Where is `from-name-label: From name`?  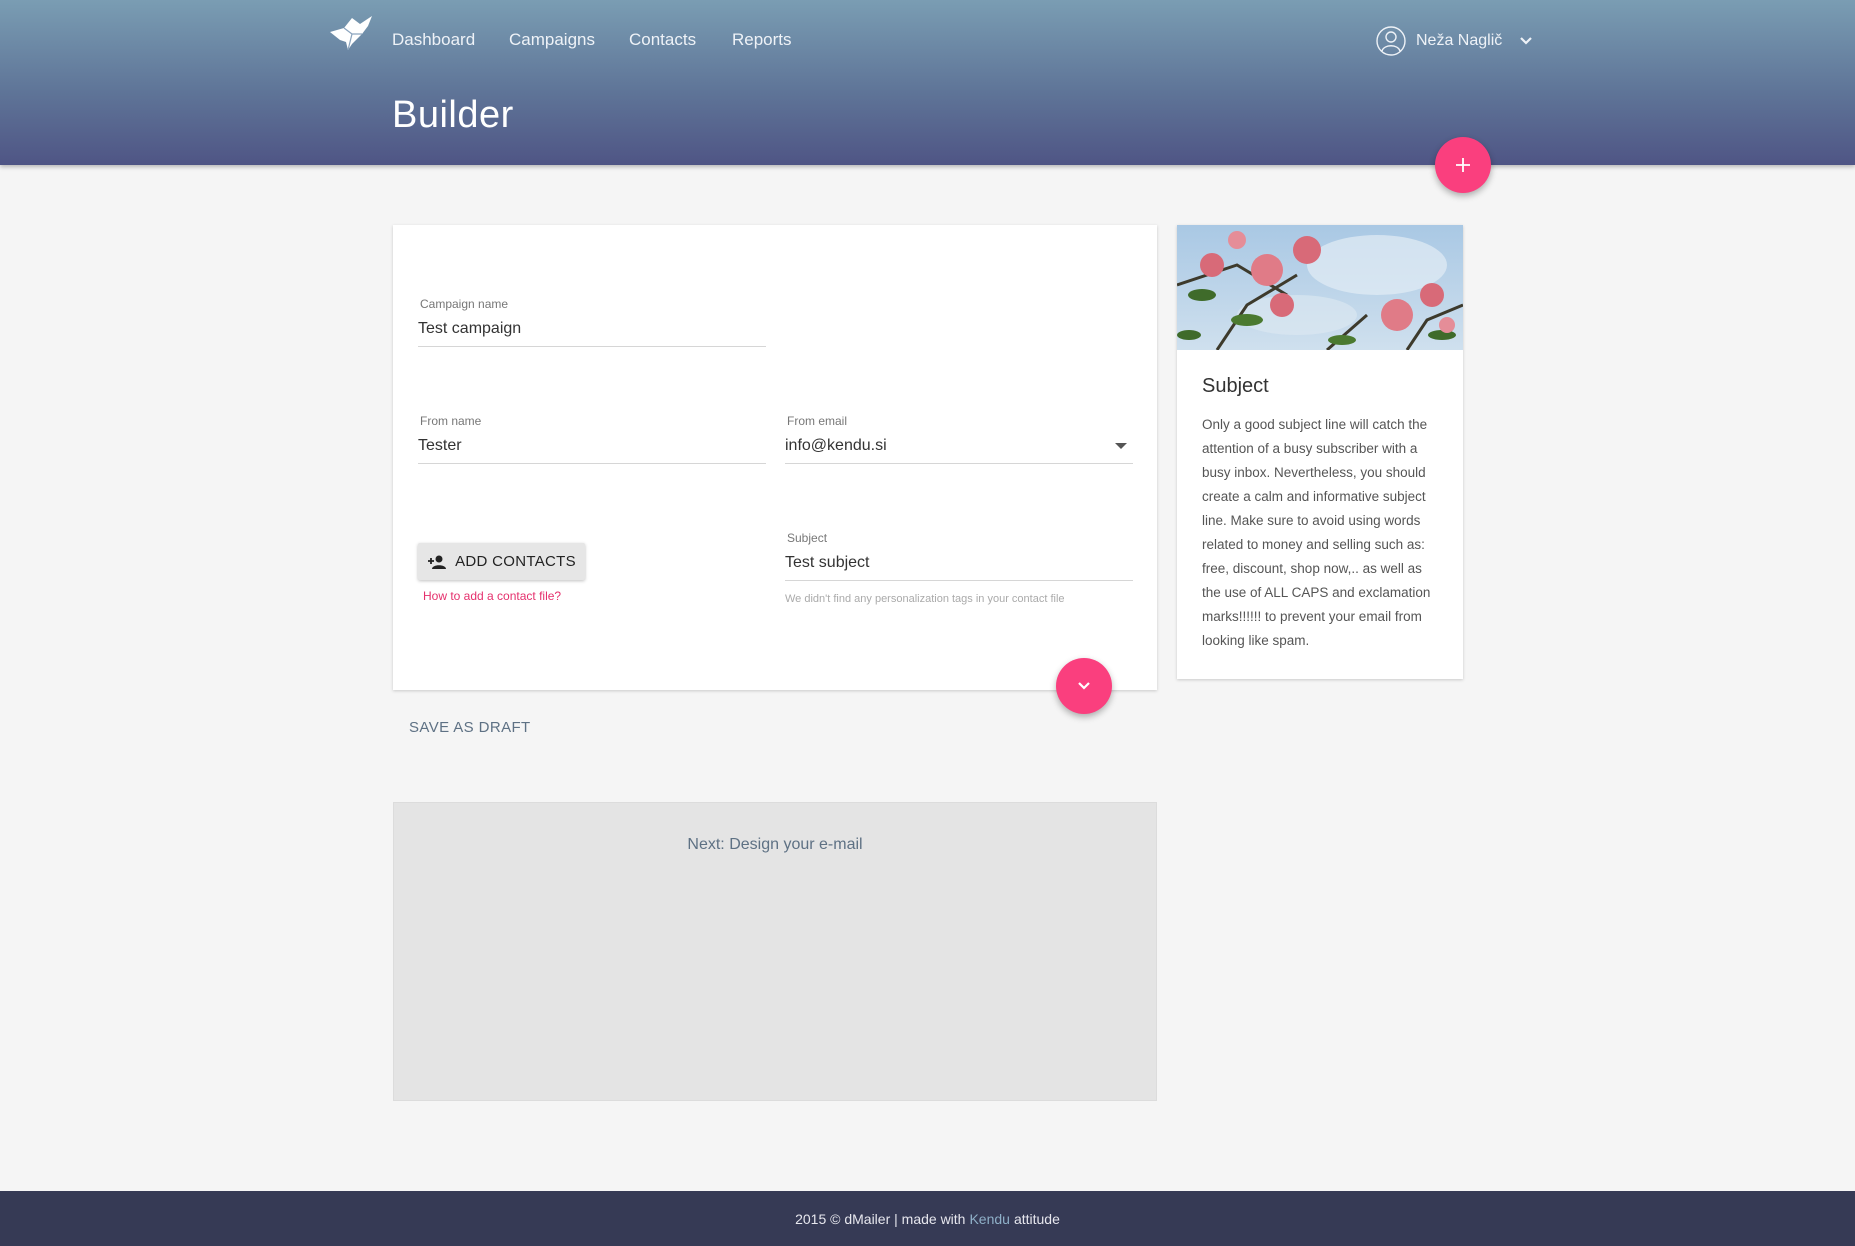 from-name-label: From name is located at coordinates (451, 421).